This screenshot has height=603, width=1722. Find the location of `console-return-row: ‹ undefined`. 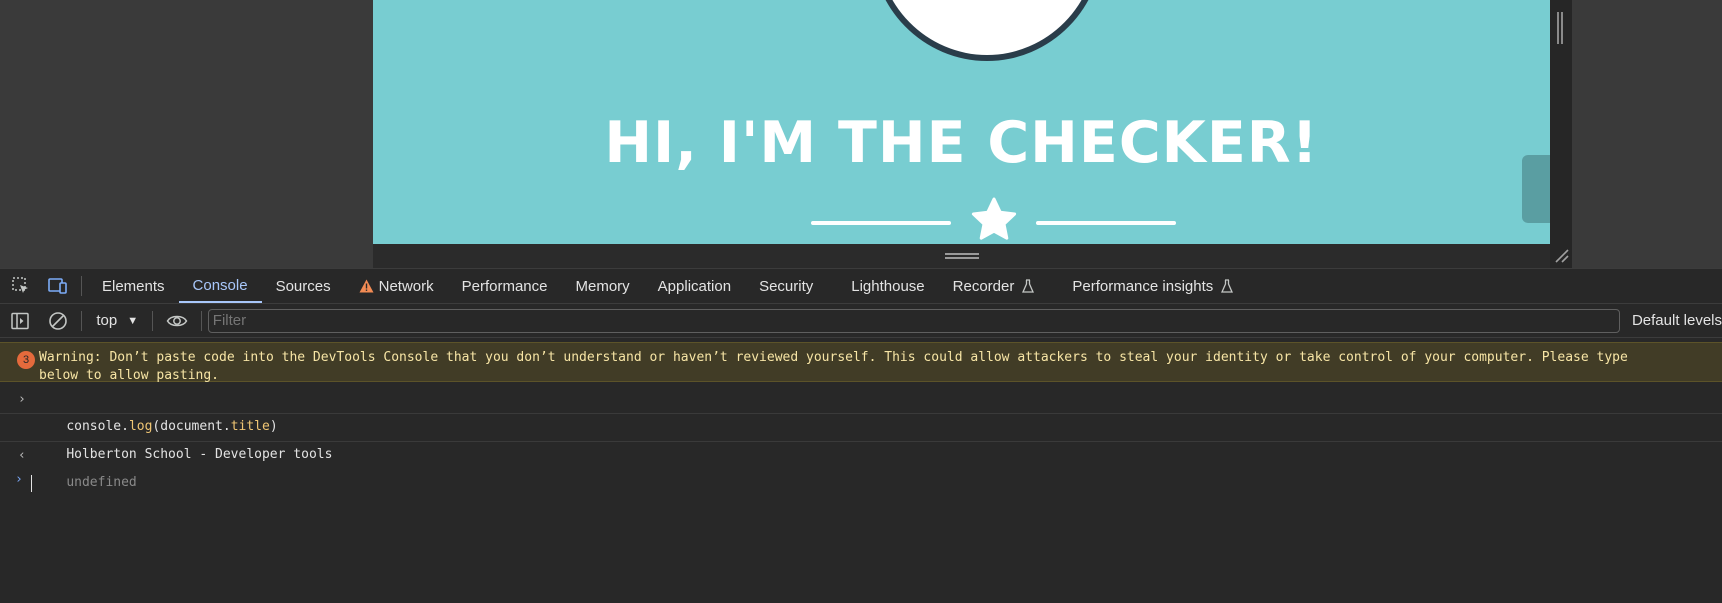

console-return-row: ‹ undefined is located at coordinates (861, 466).